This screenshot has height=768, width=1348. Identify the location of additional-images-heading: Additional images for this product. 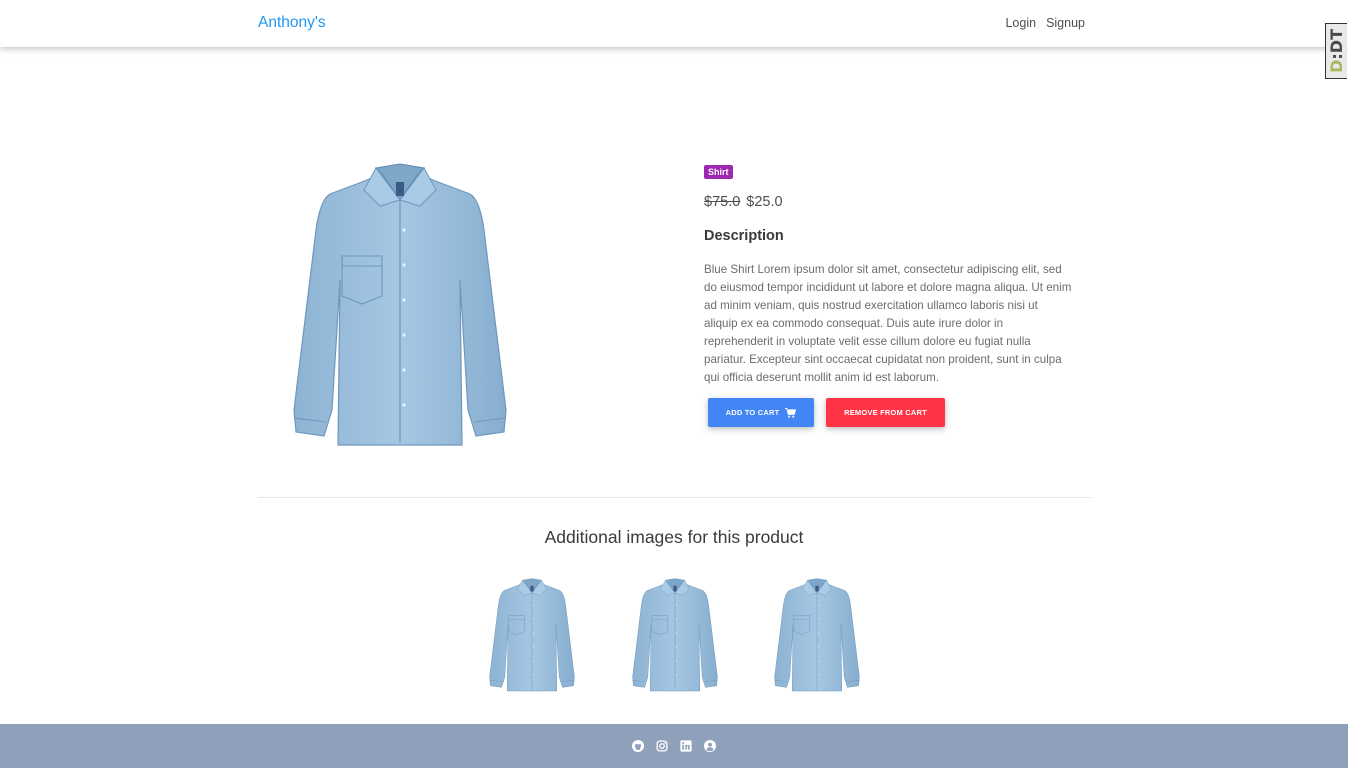
(674, 537).